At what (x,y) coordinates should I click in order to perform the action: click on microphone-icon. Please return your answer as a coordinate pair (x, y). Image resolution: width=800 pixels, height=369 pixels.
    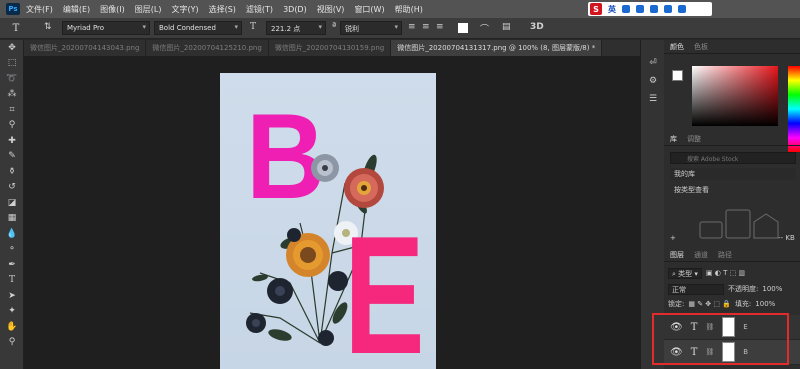
    Looking at the image, I should click on (640, 9).